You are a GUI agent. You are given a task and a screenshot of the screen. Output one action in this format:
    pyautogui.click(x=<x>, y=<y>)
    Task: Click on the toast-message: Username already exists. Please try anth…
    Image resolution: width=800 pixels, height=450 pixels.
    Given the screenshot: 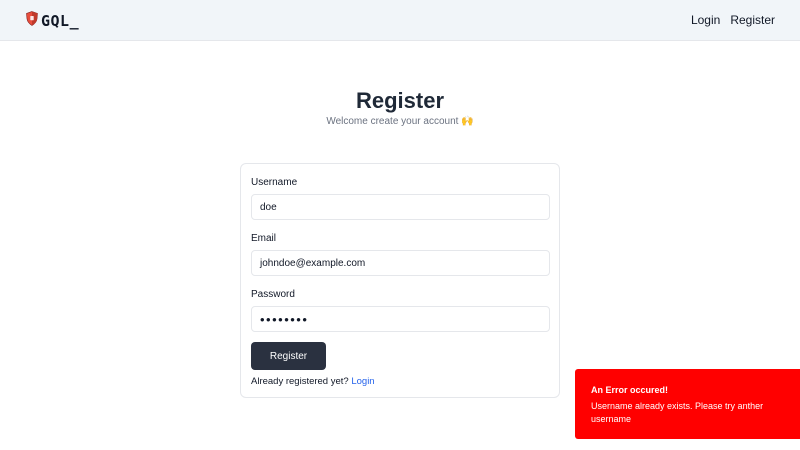 What is the action you would take?
    pyautogui.click(x=677, y=412)
    